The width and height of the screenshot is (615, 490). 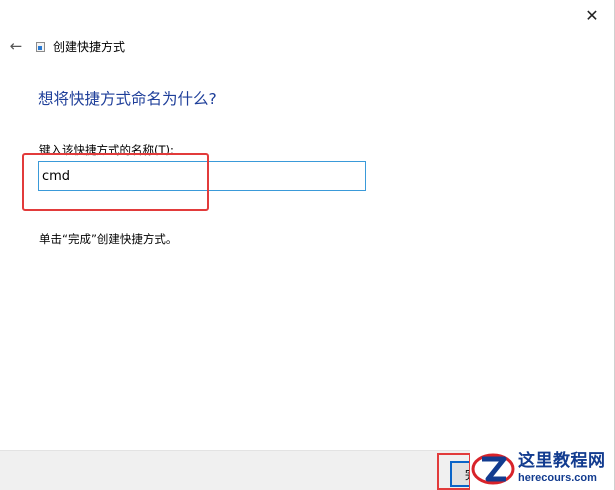 What do you see at coordinates (106, 150) in the screenshot?
I see `name-field-label: 键入该快捷方式的名称(T):` at bounding box center [106, 150].